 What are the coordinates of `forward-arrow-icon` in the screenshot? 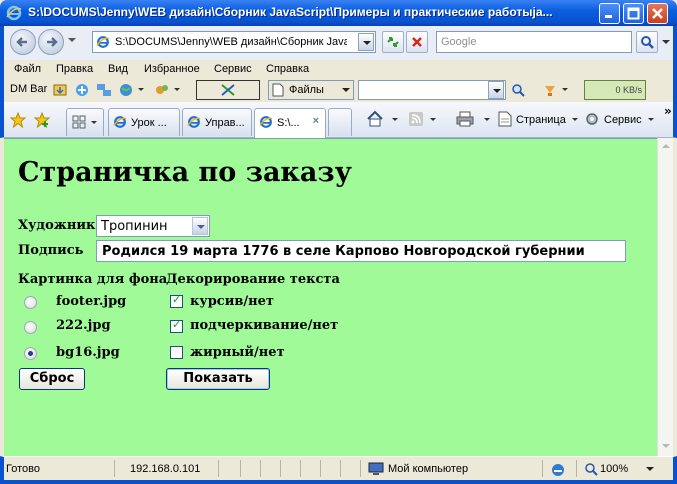 It's located at (52, 42).